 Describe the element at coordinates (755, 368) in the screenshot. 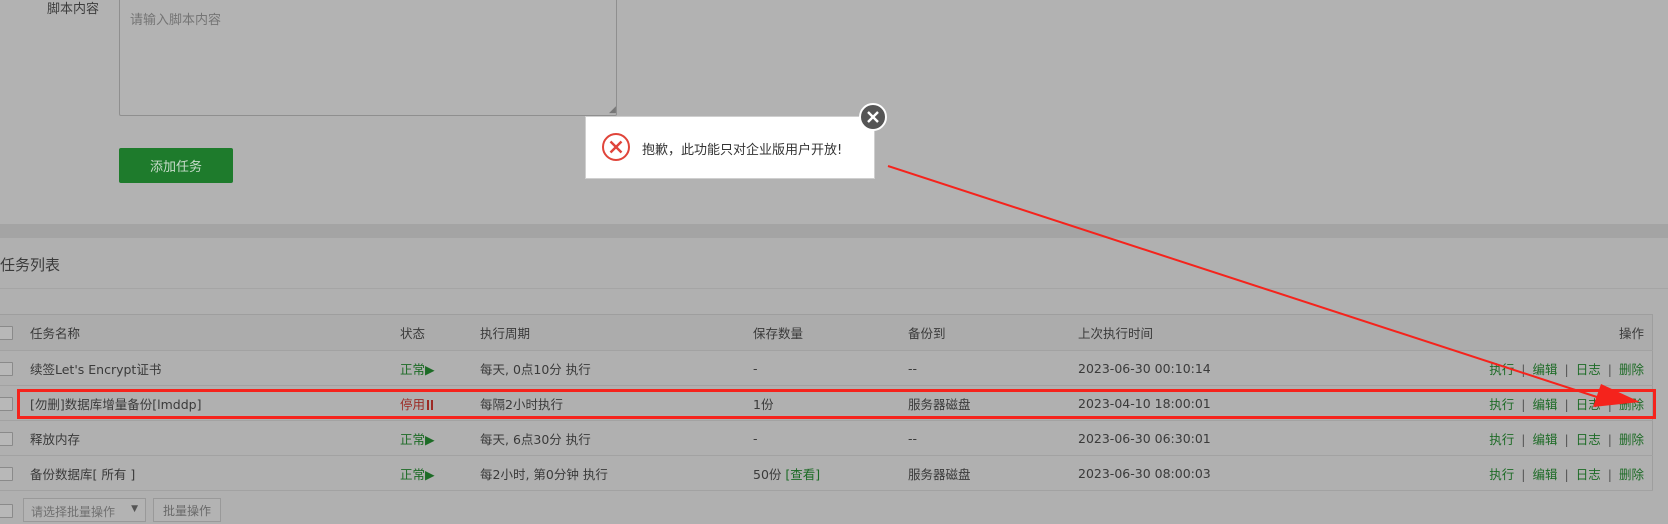

I see `task-retention: -` at that location.